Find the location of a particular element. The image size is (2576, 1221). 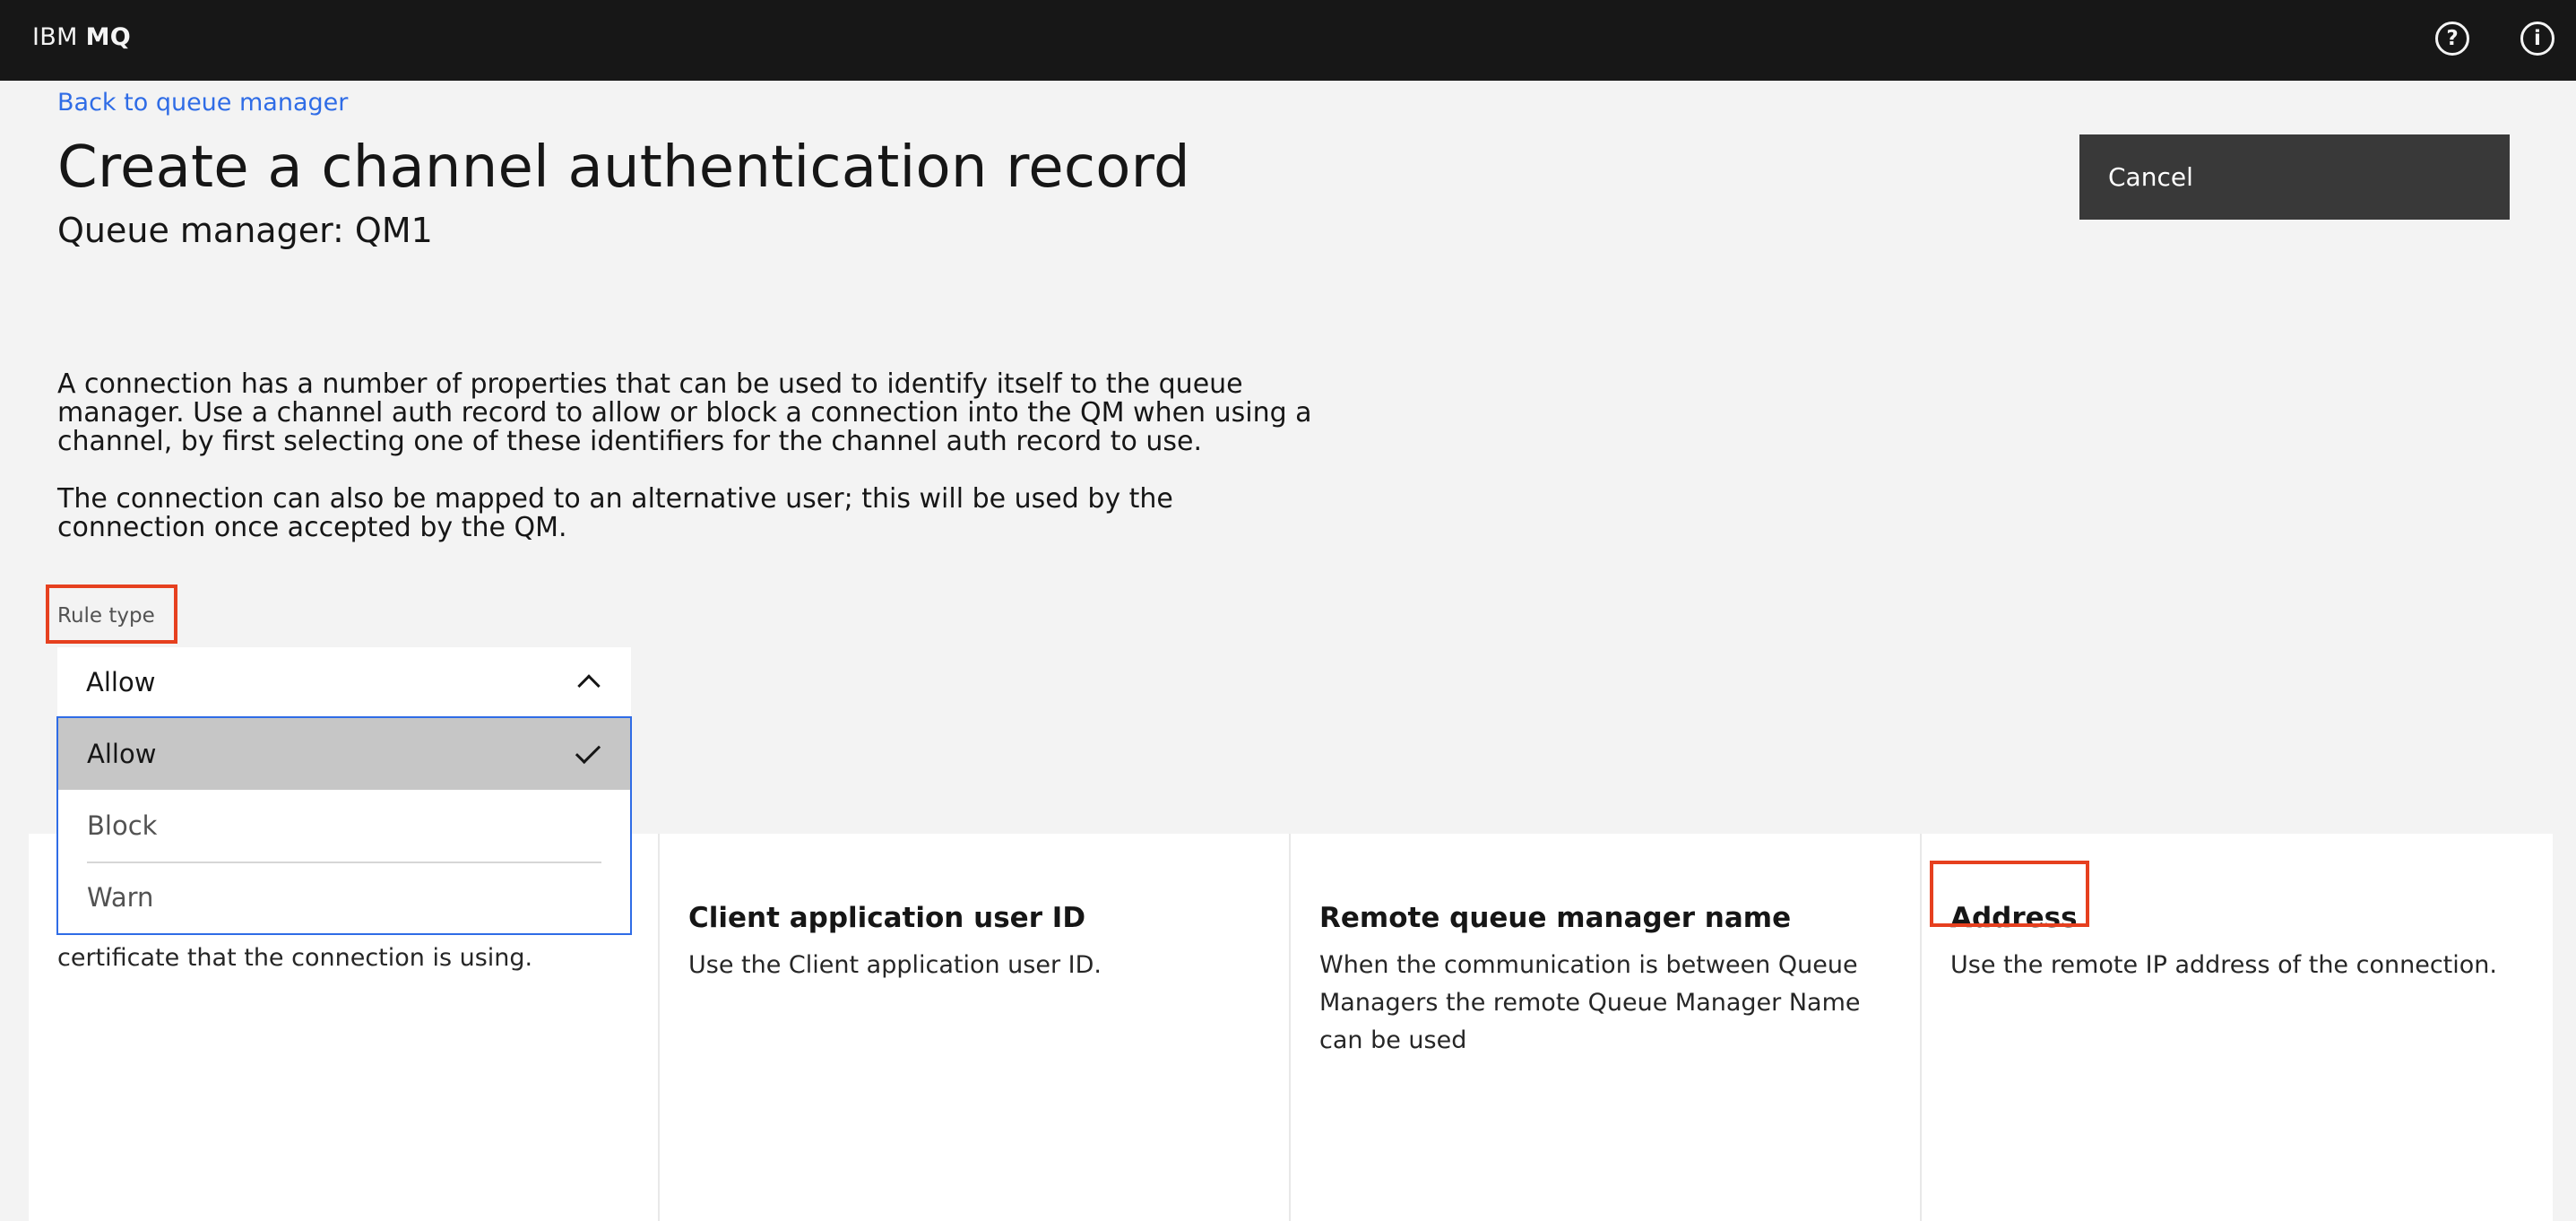

chevron-up-icon is located at coordinates (589, 685).